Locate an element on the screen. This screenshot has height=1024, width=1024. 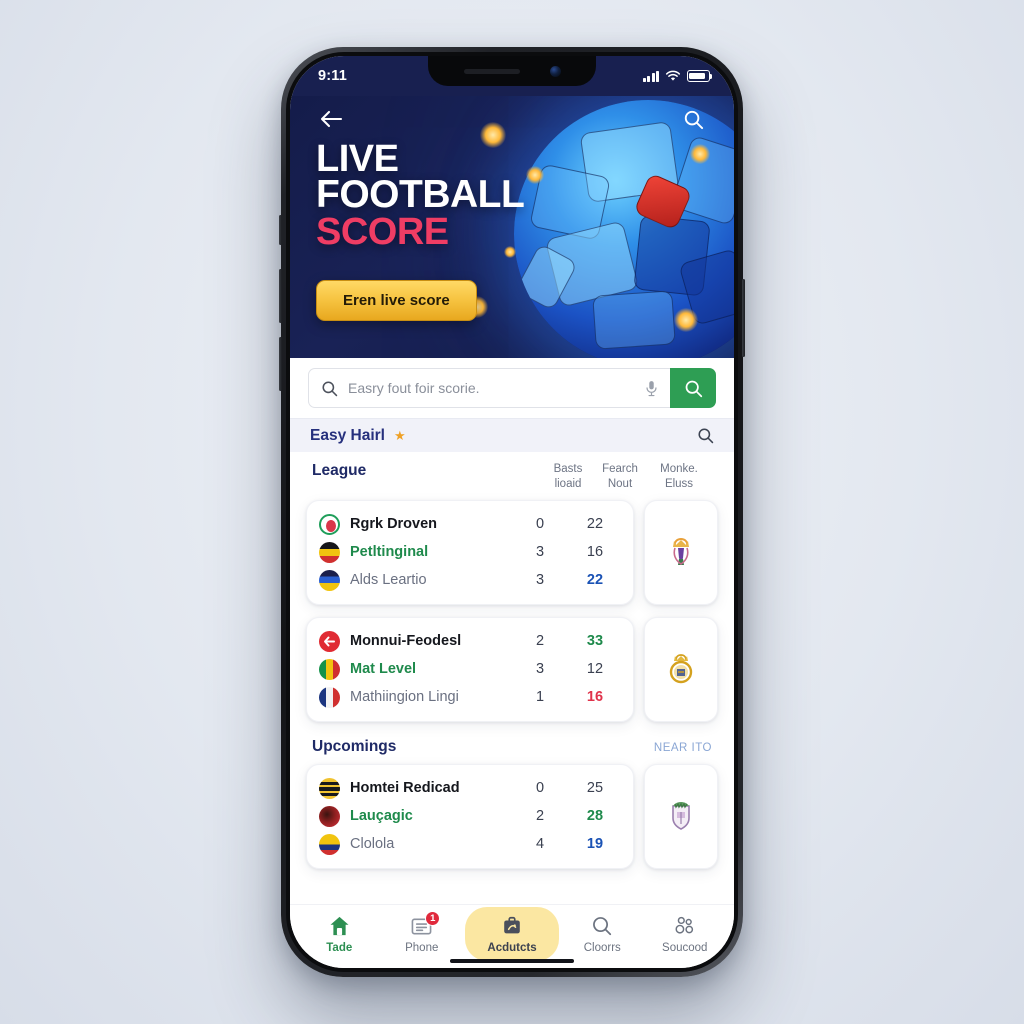
volume-down-button is located at coordinates (280, 364).